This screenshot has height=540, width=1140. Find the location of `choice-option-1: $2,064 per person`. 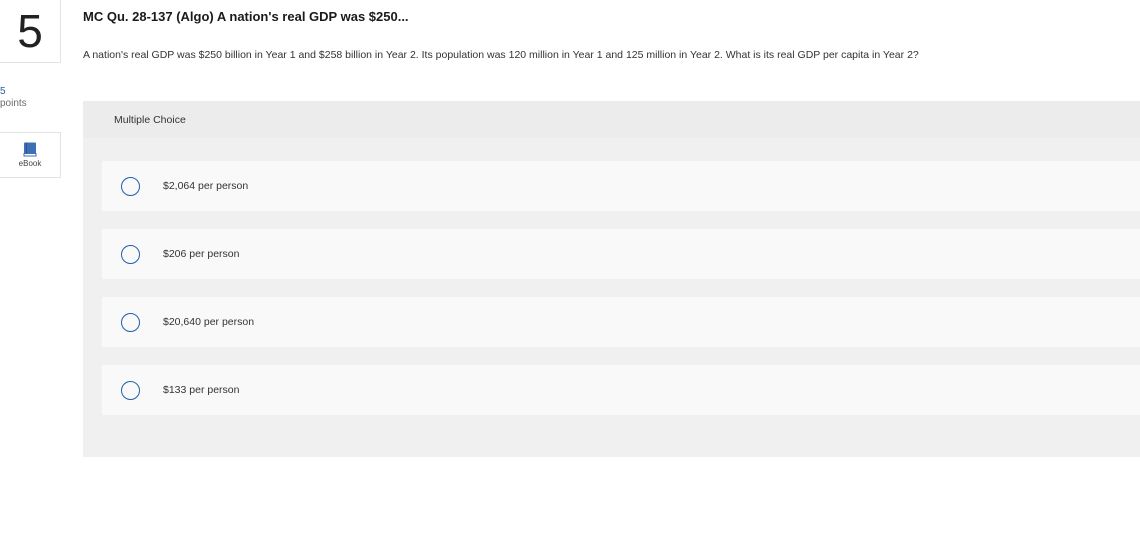

choice-option-1: $2,064 per person is located at coordinates (621, 186).